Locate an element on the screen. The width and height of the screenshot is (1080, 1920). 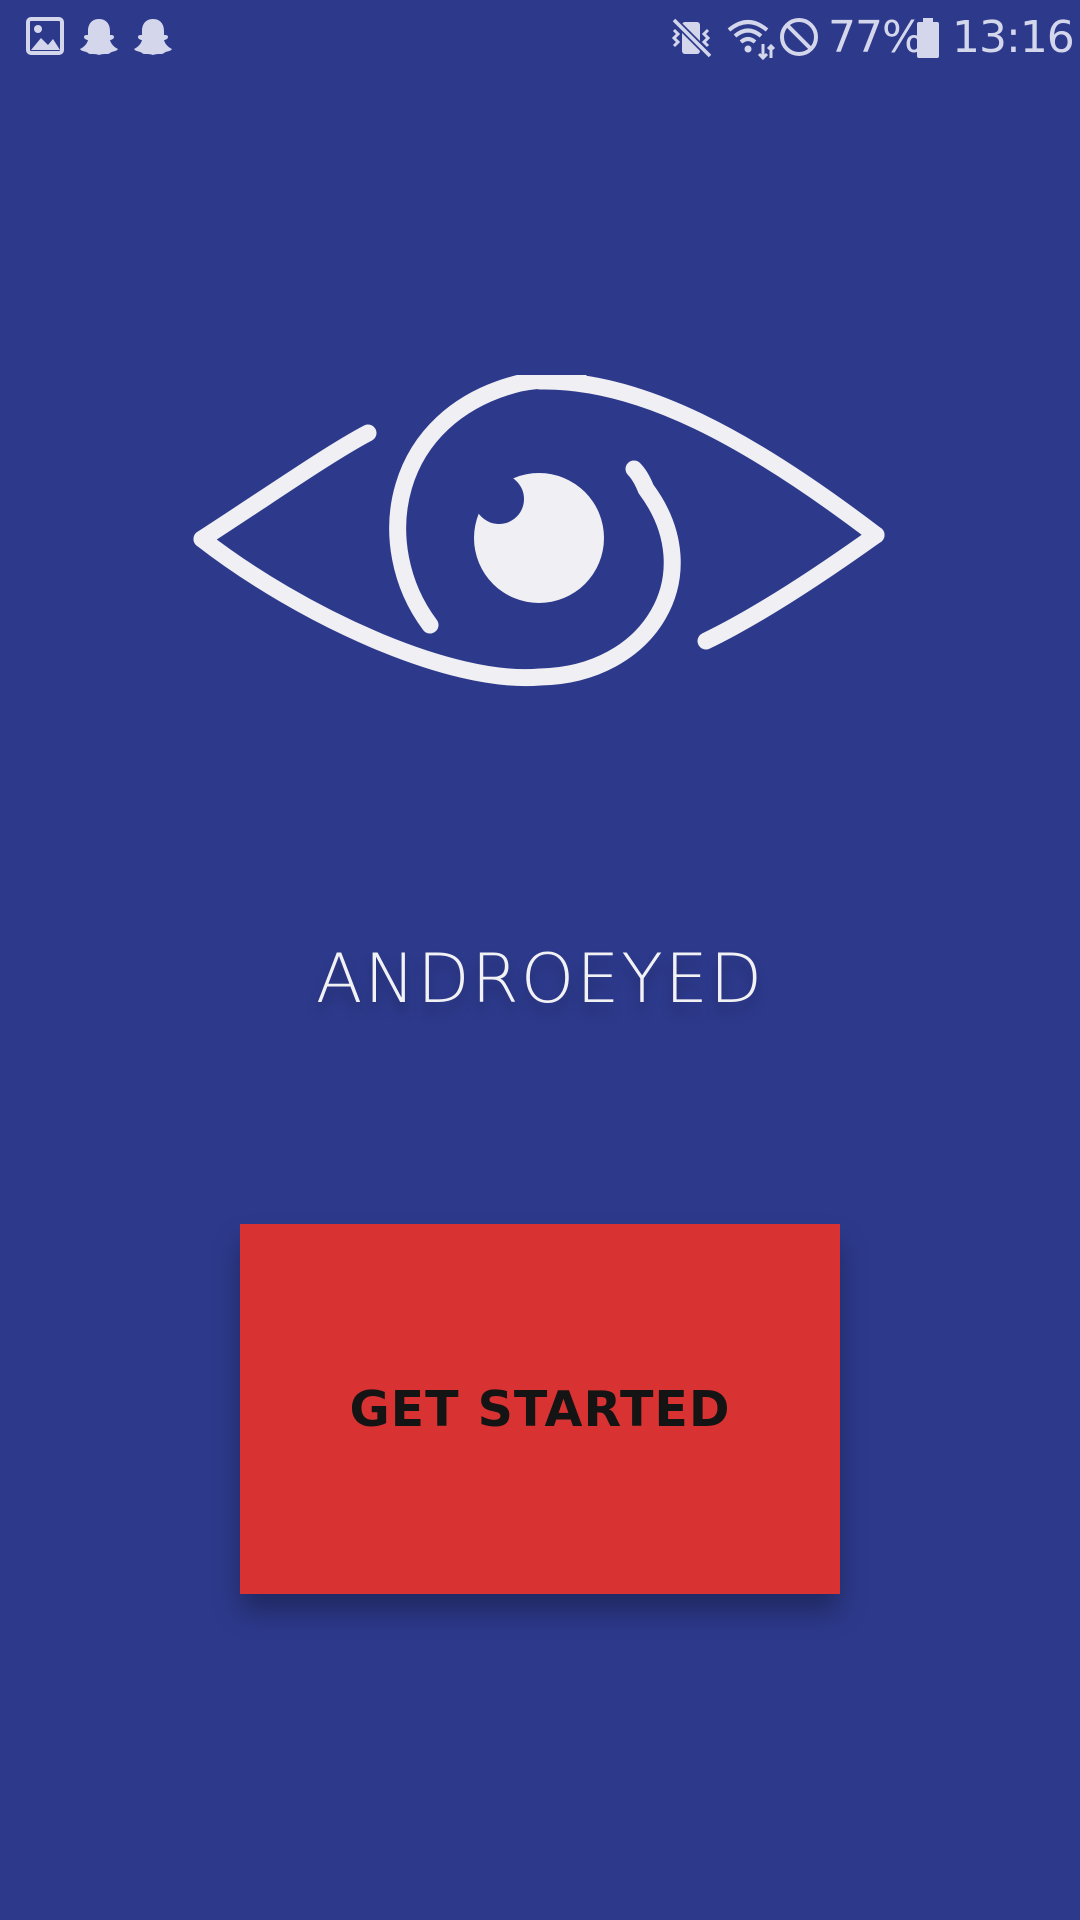
vibrate-mute-icon is located at coordinates (692, 38).